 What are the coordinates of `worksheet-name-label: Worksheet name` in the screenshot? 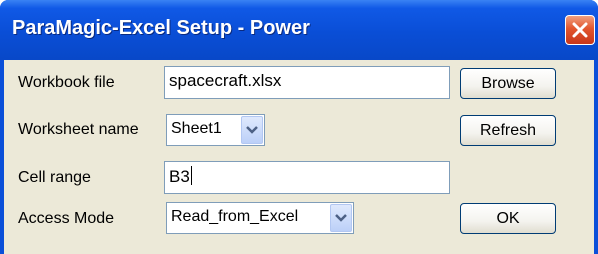 It's located at (78, 129).